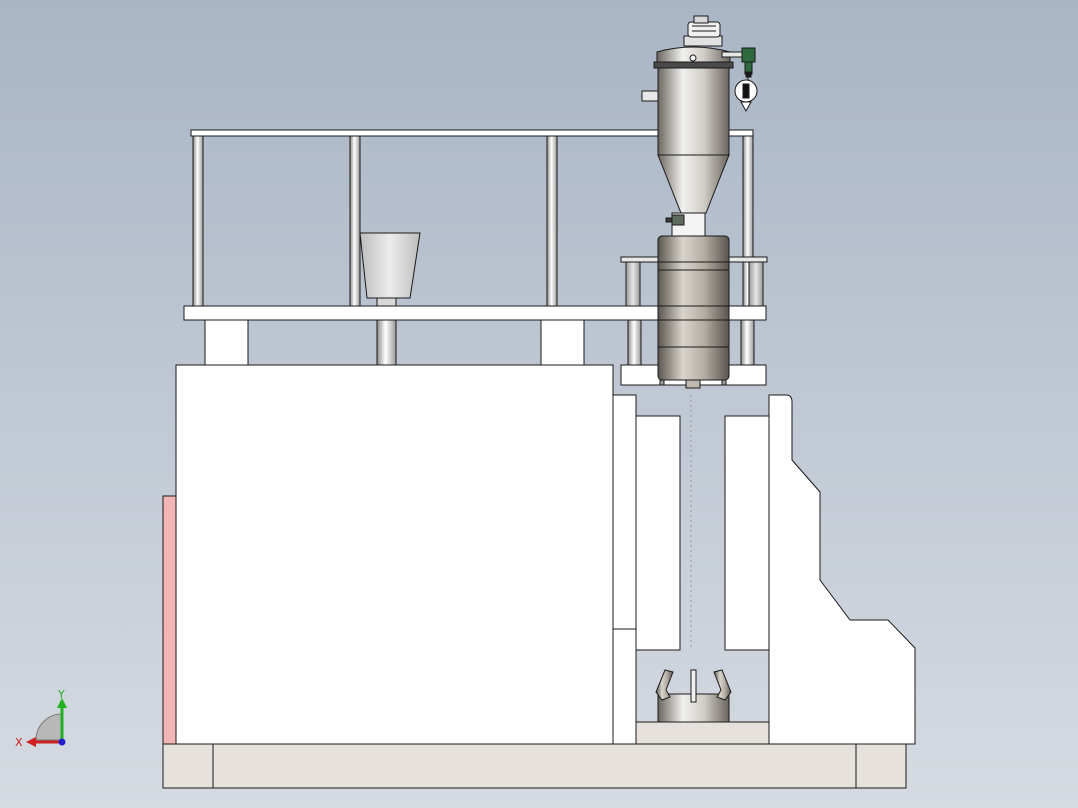 This screenshot has height=808, width=1078. What do you see at coordinates (62, 742) in the screenshot?
I see `z-axis-dot-icon` at bounding box center [62, 742].